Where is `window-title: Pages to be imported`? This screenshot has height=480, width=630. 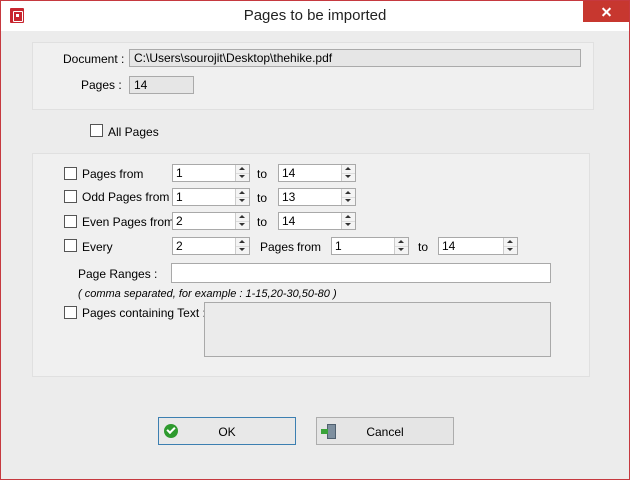
window-title: Pages to be imported is located at coordinates (315, 15).